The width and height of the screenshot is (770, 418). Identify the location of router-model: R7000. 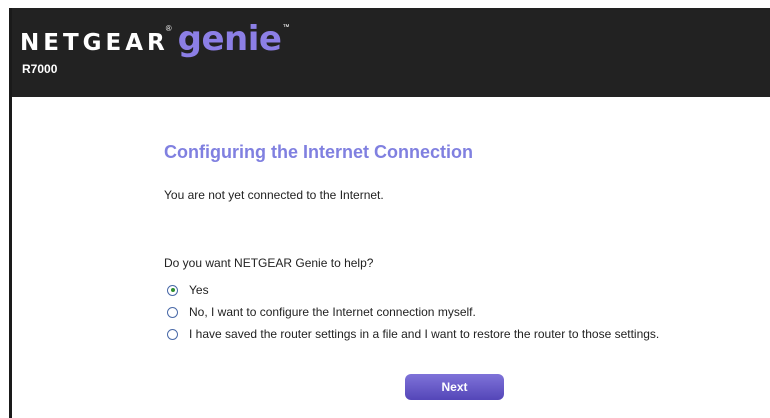
(40, 69).